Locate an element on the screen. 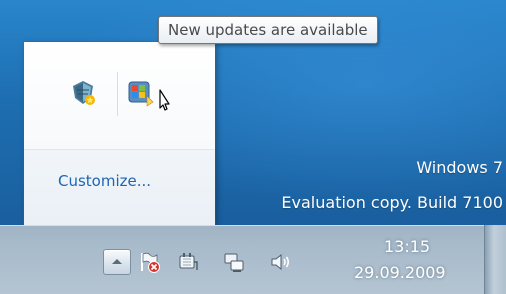 This screenshot has width=506, height=294. windows-watermark-build: Evaluation copy. Build 7100 is located at coordinates (392, 202).